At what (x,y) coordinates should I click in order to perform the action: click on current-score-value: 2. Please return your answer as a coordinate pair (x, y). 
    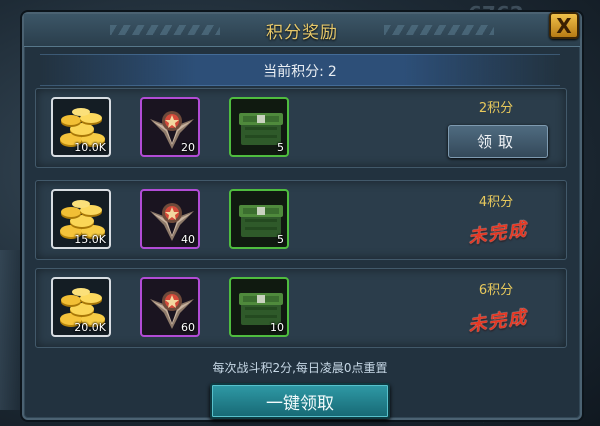
    Looking at the image, I should click on (332, 72).